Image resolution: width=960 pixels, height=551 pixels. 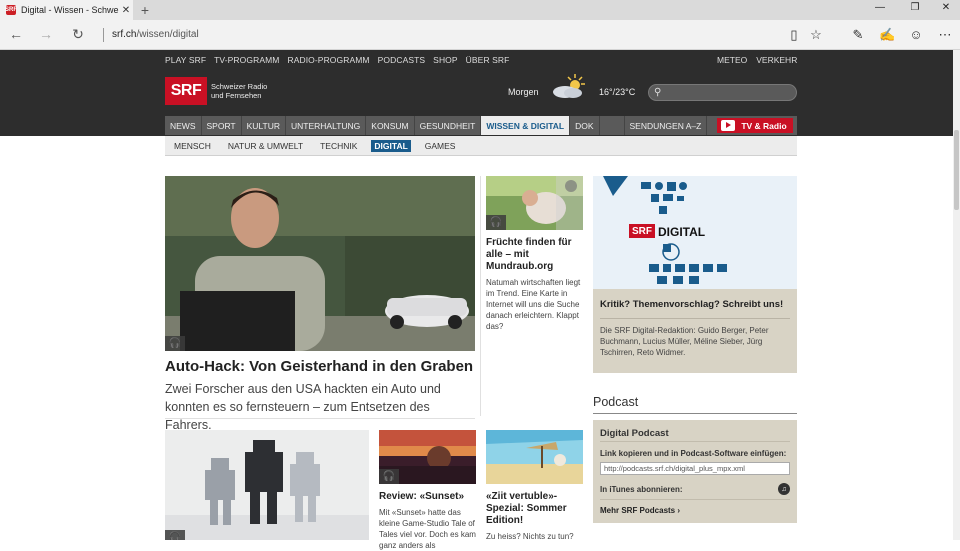 I want to click on beach-photo, so click(x=534, y=457).